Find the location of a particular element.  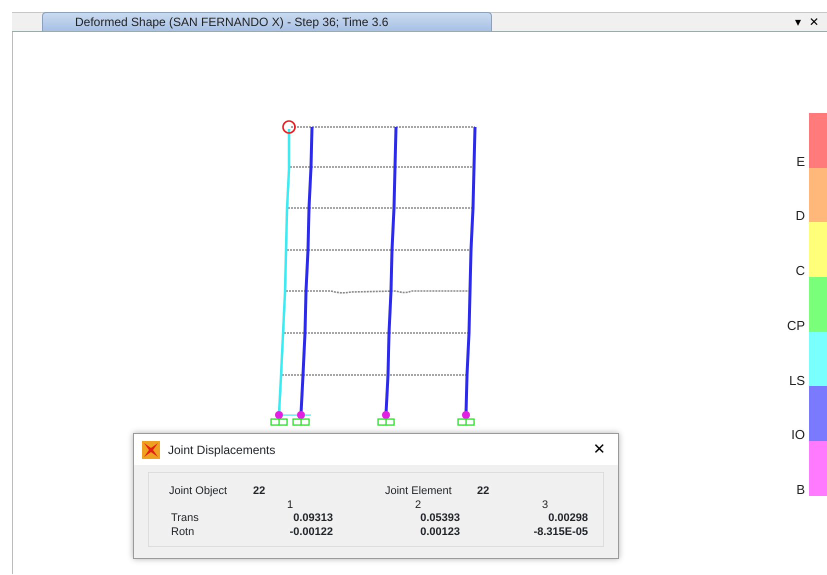

field-label: Joint Element is located at coordinates (418, 491).